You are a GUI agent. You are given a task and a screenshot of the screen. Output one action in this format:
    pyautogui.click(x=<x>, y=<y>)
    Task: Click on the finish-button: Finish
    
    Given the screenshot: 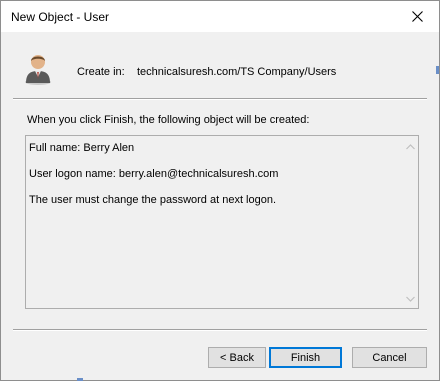 What is the action you would take?
    pyautogui.click(x=305, y=357)
    